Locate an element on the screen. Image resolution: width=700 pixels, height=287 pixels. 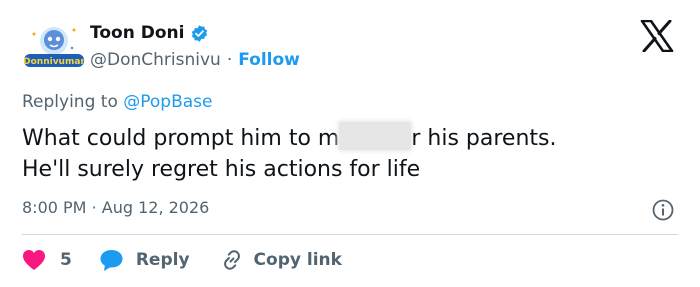
handle-row: @DonChrisnivu · Follow is located at coordinates (195, 60).